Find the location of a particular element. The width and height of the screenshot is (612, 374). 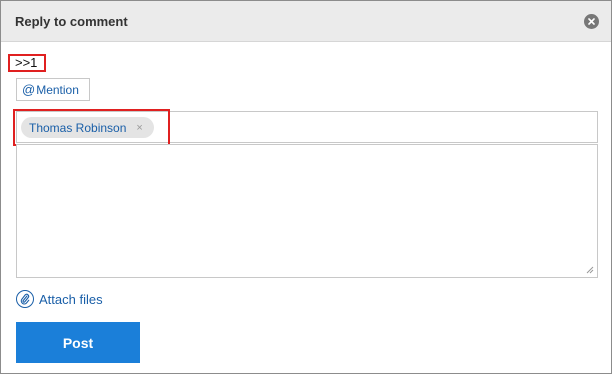

resize-grip-icon is located at coordinates (590, 270).